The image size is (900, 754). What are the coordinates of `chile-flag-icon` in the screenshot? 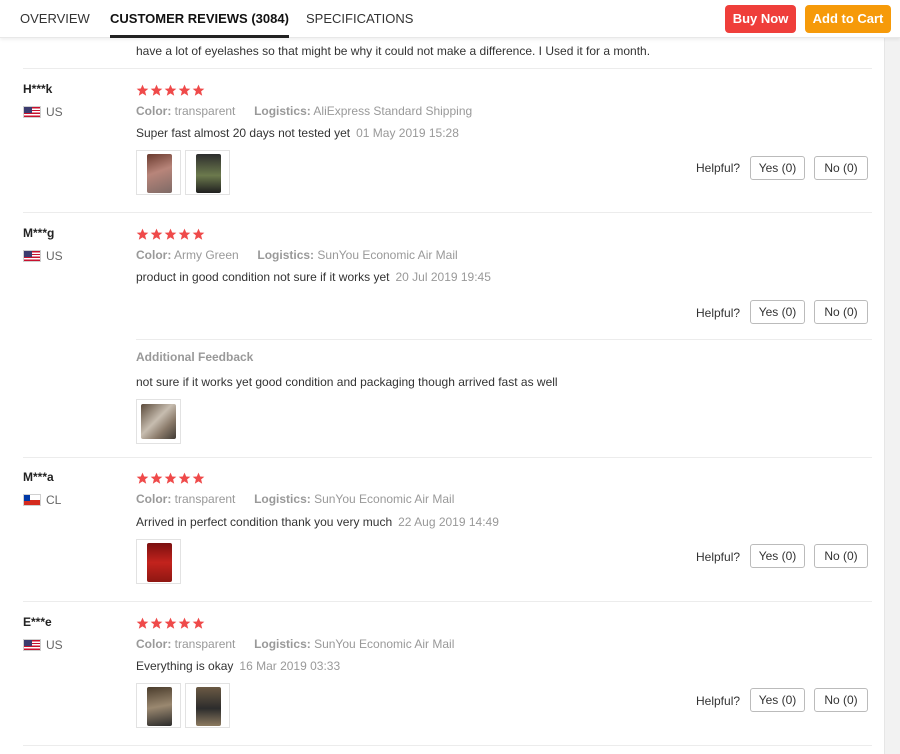 It's located at (32, 500).